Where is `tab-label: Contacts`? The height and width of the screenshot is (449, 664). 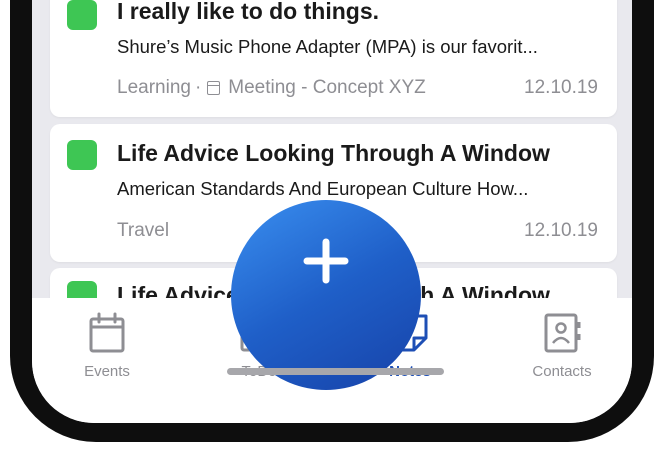
tab-label: Contacts is located at coordinates (562, 371).